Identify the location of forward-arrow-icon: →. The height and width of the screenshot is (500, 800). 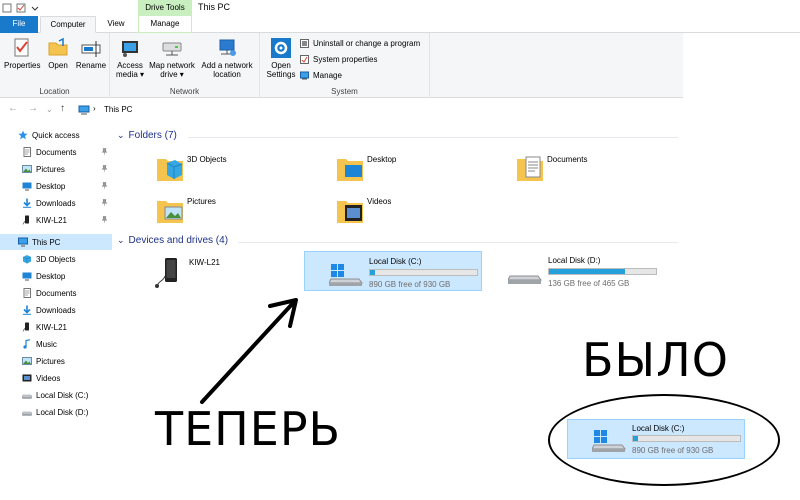
(33, 108).